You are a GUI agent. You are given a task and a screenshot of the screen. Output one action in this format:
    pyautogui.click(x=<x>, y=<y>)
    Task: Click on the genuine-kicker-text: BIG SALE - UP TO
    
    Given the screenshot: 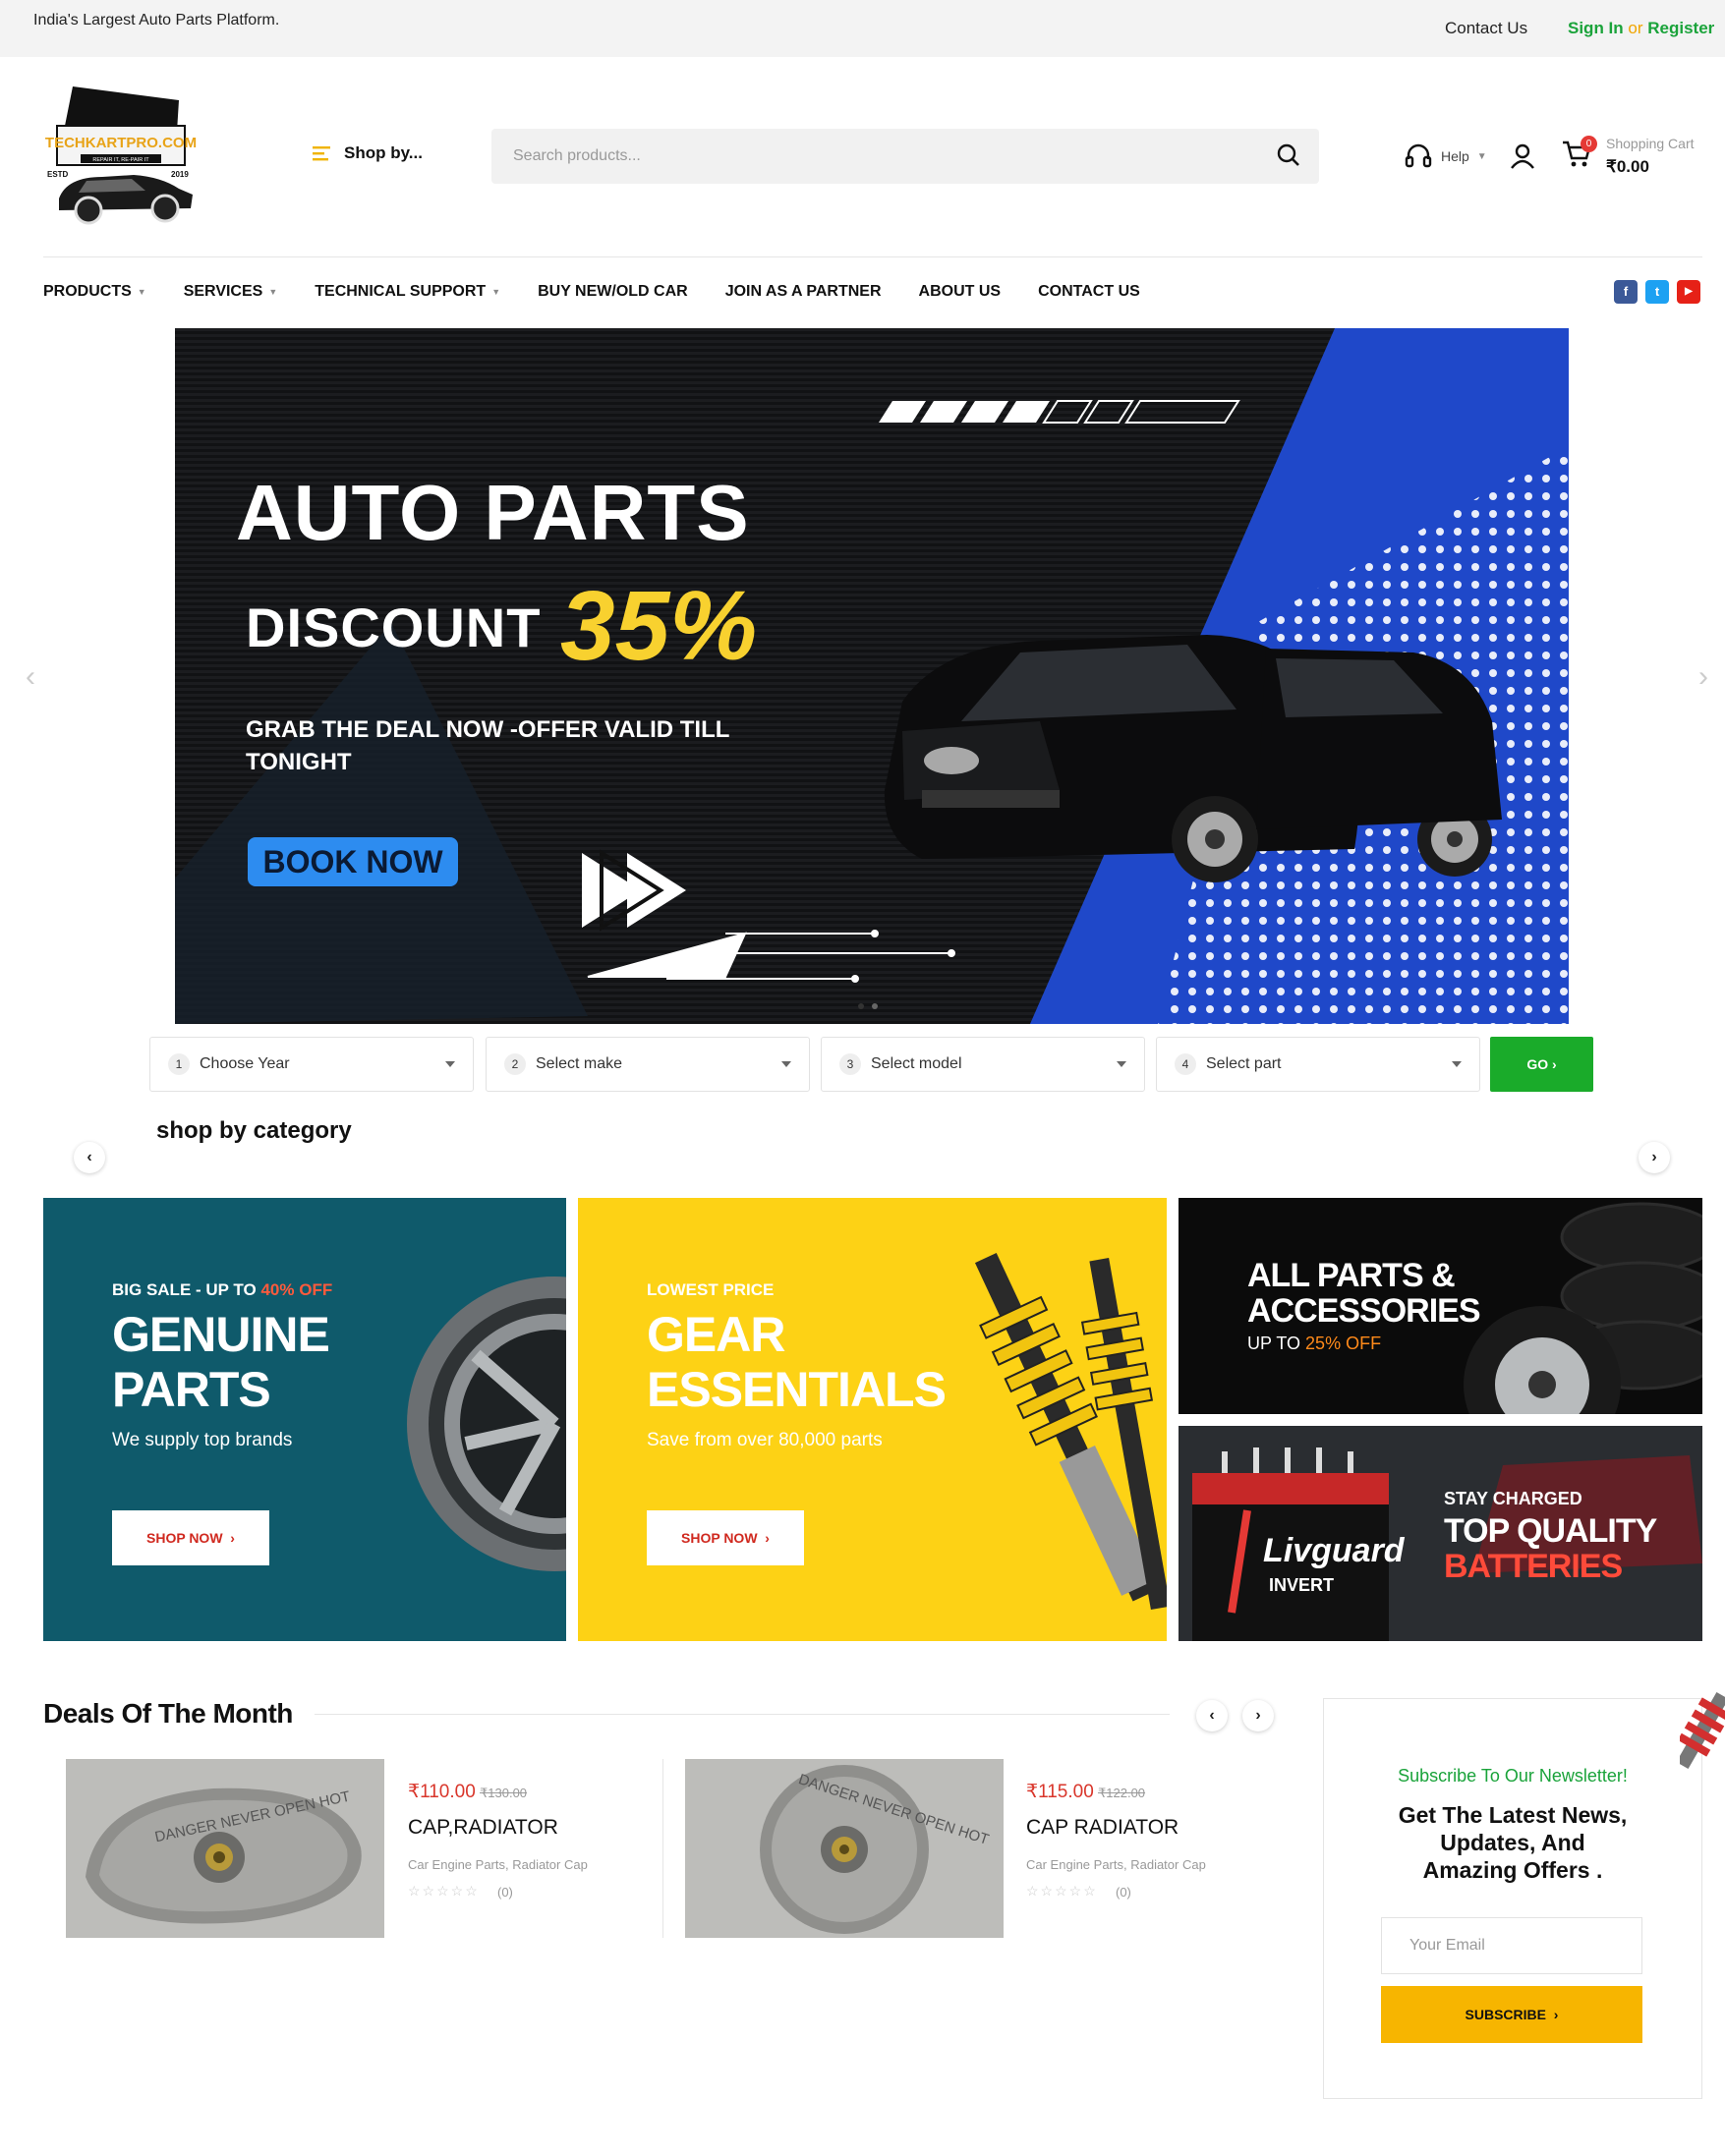 What is the action you would take?
    pyautogui.click(x=184, y=1289)
    